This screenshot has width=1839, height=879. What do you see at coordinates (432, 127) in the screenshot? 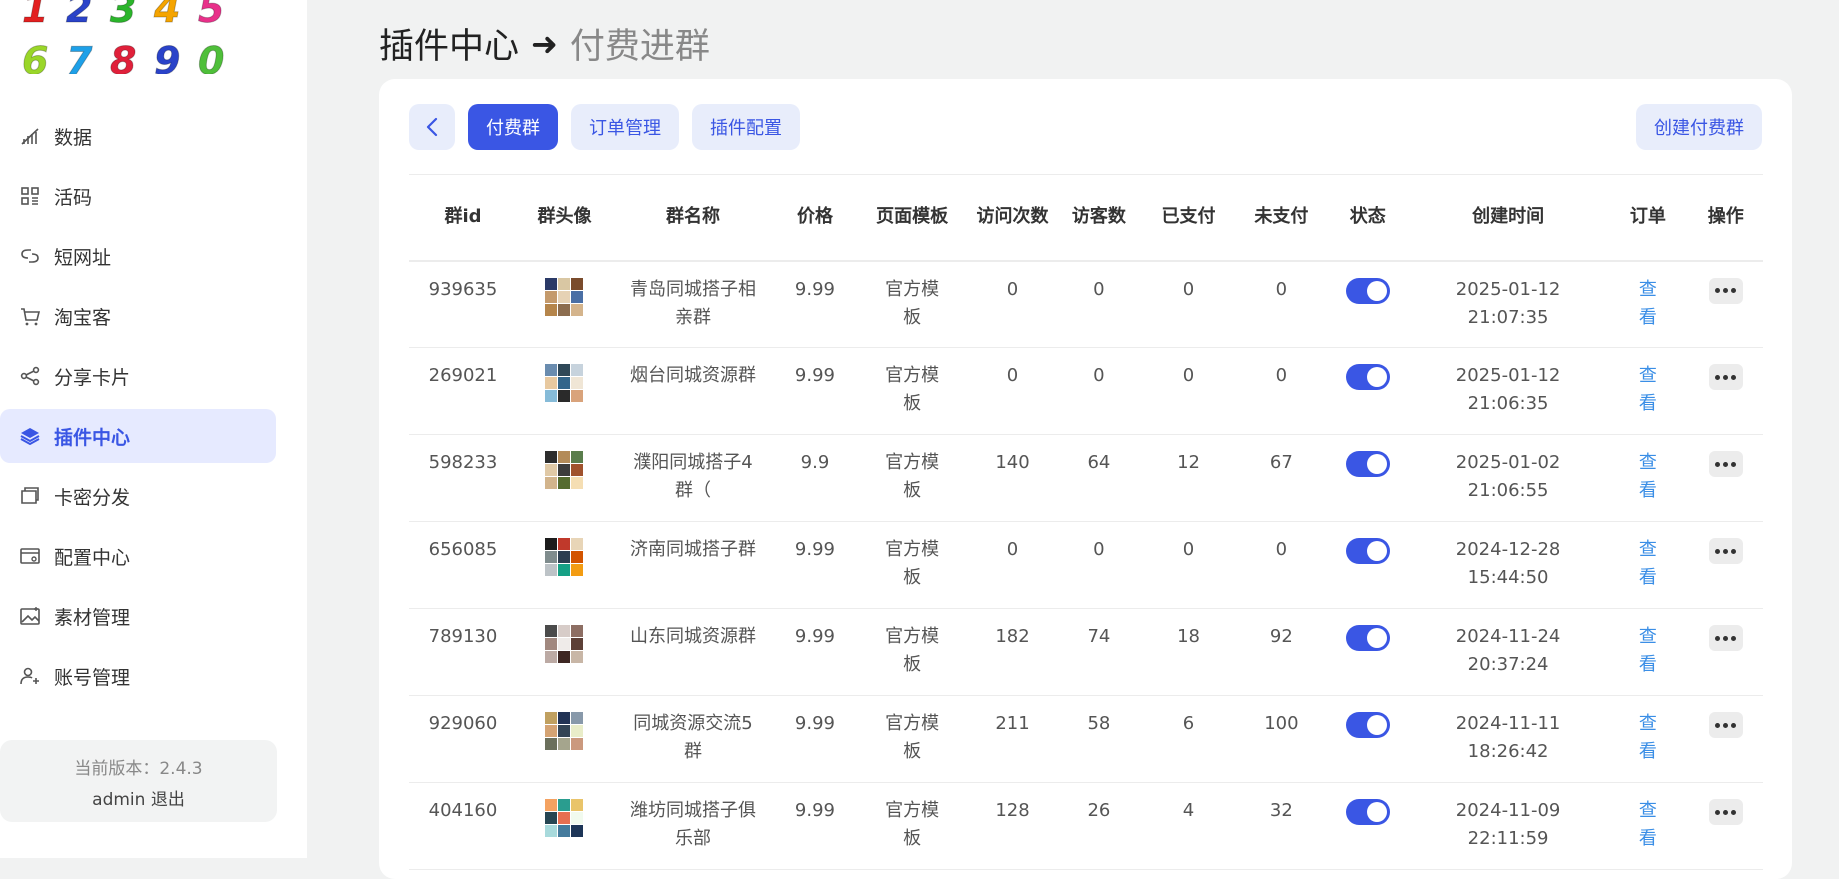
I see `back-button` at bounding box center [432, 127].